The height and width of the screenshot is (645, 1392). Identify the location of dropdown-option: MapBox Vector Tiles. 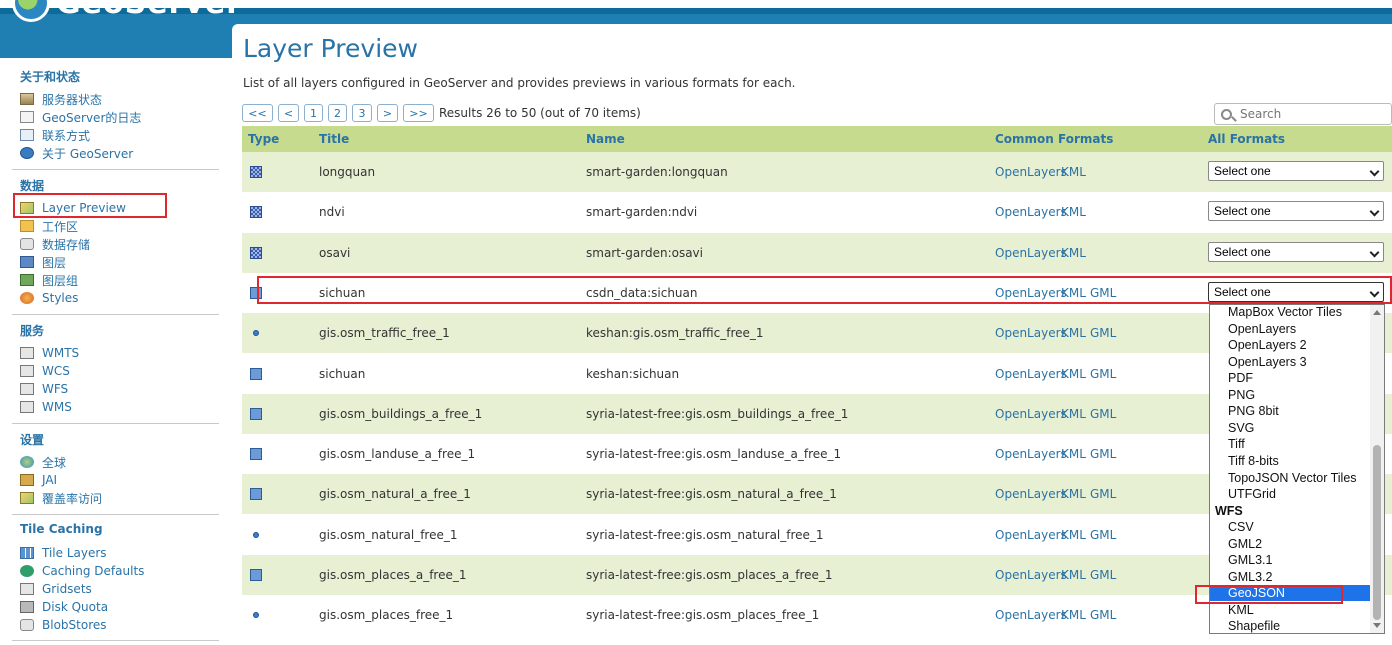
(1290, 312).